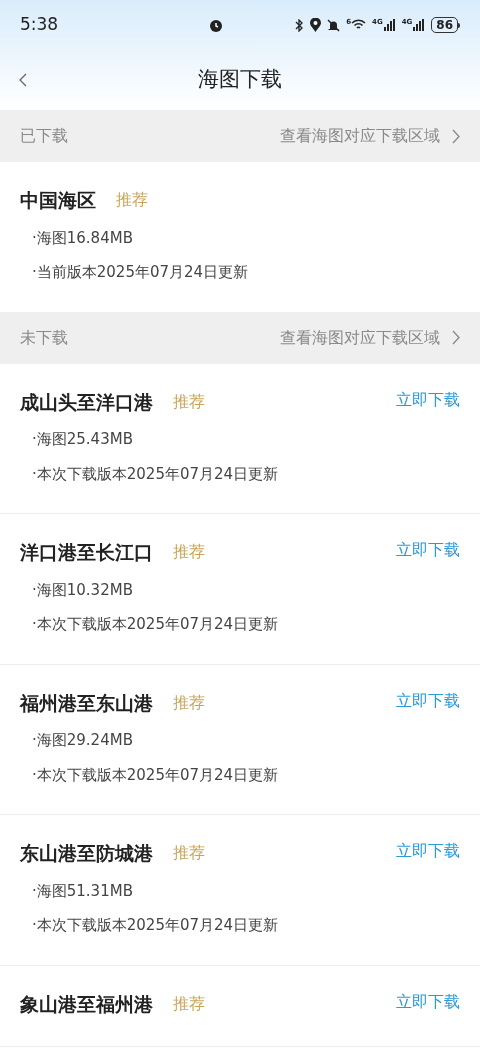 The image size is (480, 1058). I want to click on chart-size: ·海图25.43MB, so click(83, 439).